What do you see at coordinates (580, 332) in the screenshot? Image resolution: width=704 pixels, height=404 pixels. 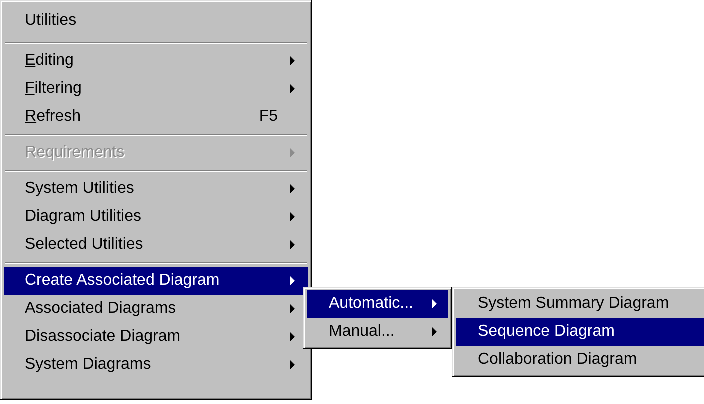 I see `menu-item: Sequence Diagram` at bounding box center [580, 332].